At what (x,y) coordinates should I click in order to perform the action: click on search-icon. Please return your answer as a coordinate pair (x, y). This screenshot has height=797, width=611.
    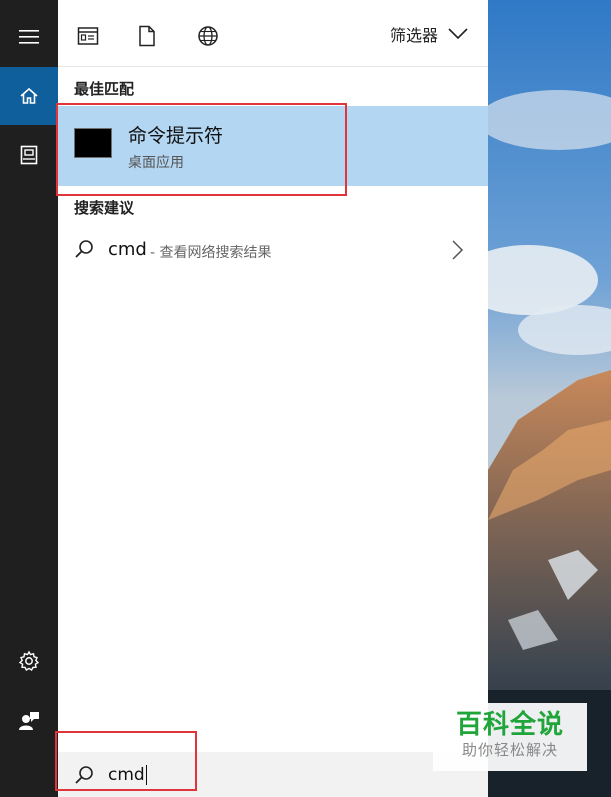
    Looking at the image, I should click on (84, 251).